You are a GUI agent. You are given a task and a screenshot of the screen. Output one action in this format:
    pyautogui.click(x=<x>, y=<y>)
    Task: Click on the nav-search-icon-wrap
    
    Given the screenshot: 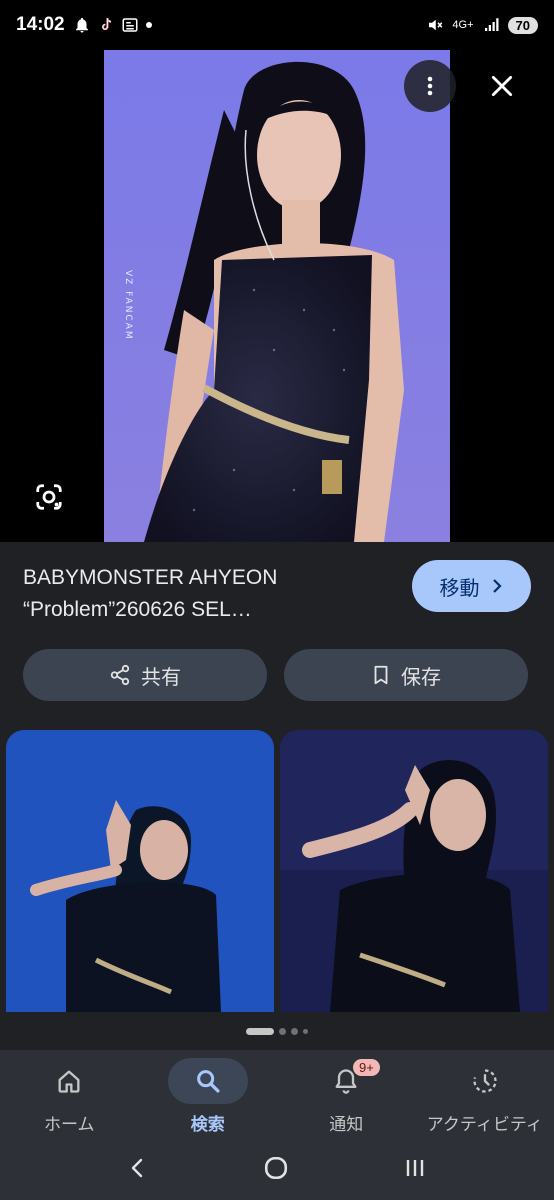 What is the action you would take?
    pyautogui.click(x=207, y=1081)
    